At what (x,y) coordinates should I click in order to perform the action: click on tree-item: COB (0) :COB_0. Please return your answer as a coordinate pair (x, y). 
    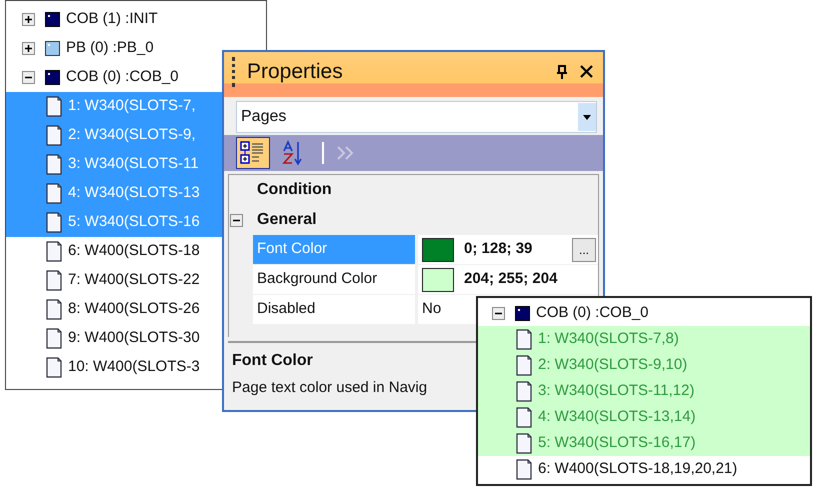
    Looking at the image, I should click on (644, 313).